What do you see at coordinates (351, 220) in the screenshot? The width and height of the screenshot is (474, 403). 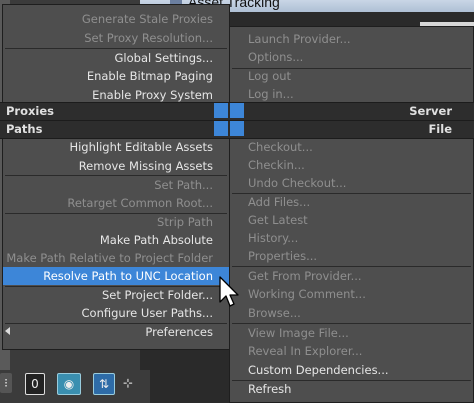 I see `menu-item-get-latest: Get Latest` at bounding box center [351, 220].